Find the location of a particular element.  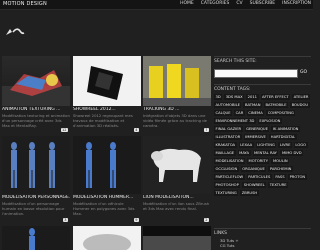

tag-item: PARTICULES is located at coordinates (259, 177).